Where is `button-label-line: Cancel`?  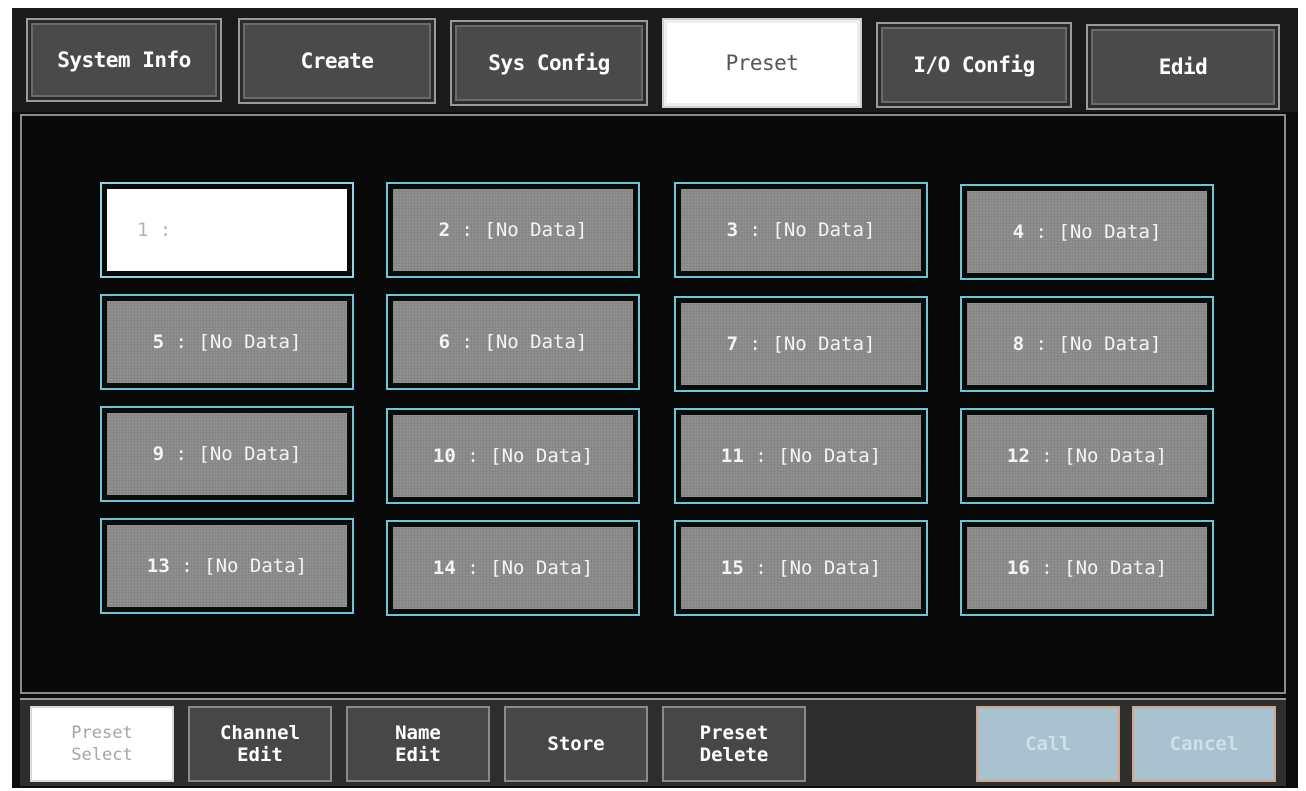
button-label-line: Cancel is located at coordinates (1204, 744).